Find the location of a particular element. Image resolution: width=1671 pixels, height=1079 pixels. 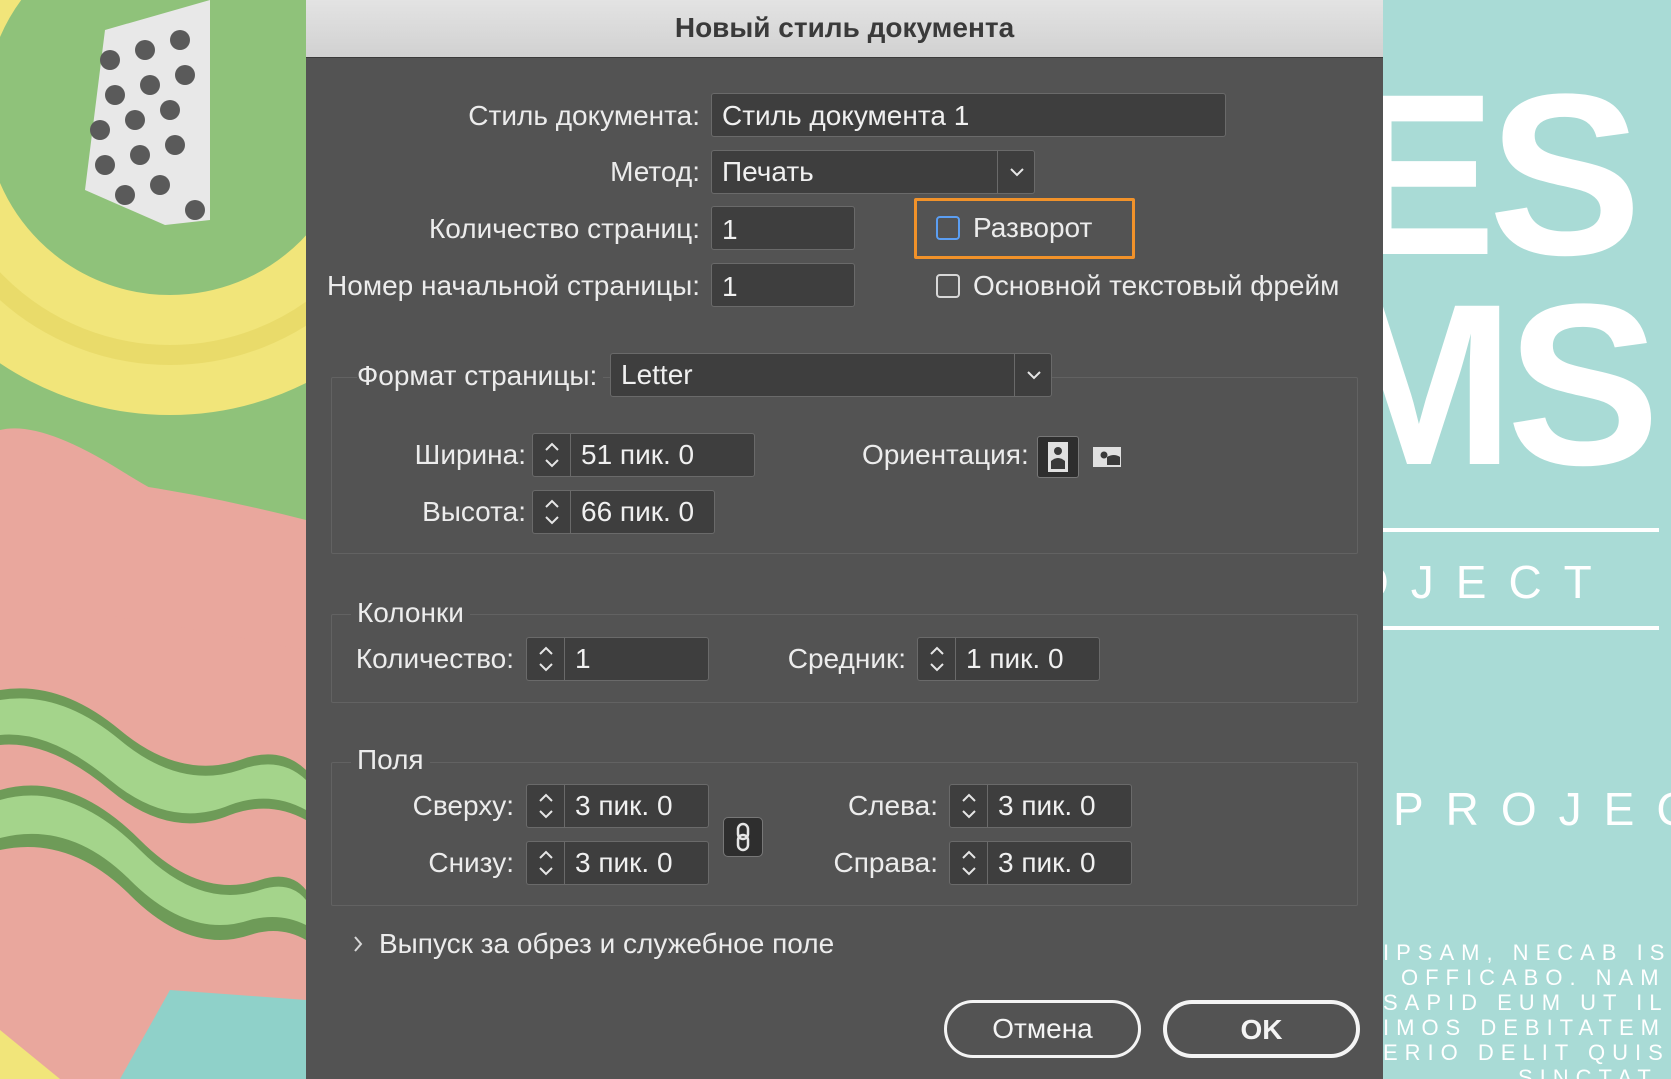

columns-group-title: Колонки is located at coordinates (410, 613).